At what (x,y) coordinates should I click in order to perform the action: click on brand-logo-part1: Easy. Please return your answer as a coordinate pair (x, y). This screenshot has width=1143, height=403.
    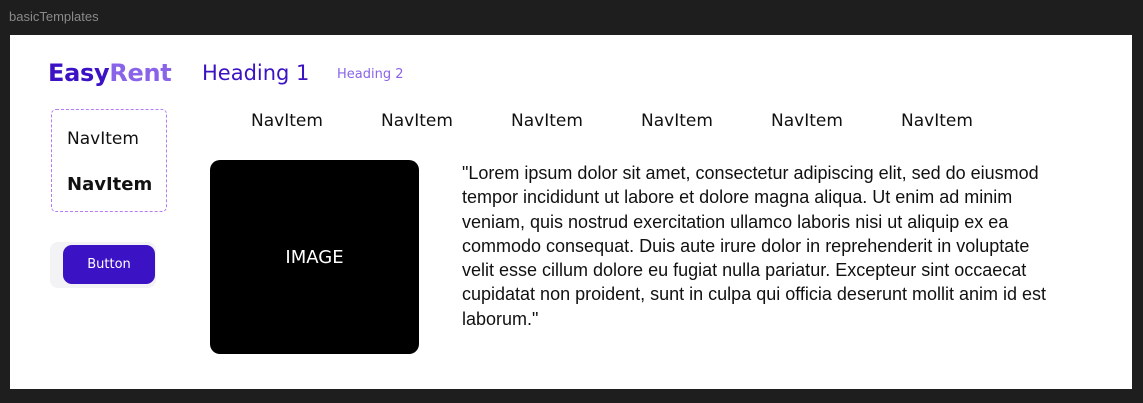
    Looking at the image, I should click on (79, 73).